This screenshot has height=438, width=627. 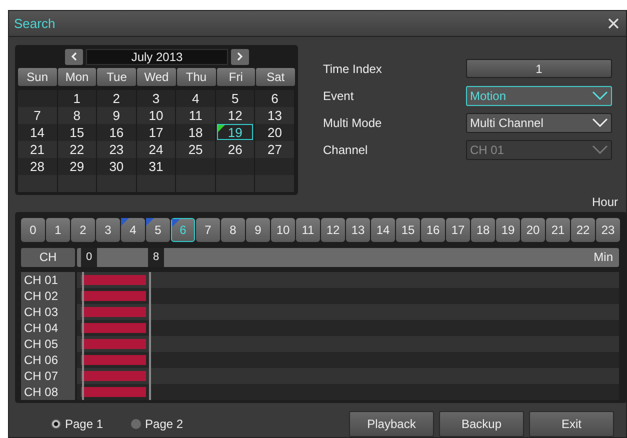 I want to click on hour-button: 17, so click(x=458, y=230).